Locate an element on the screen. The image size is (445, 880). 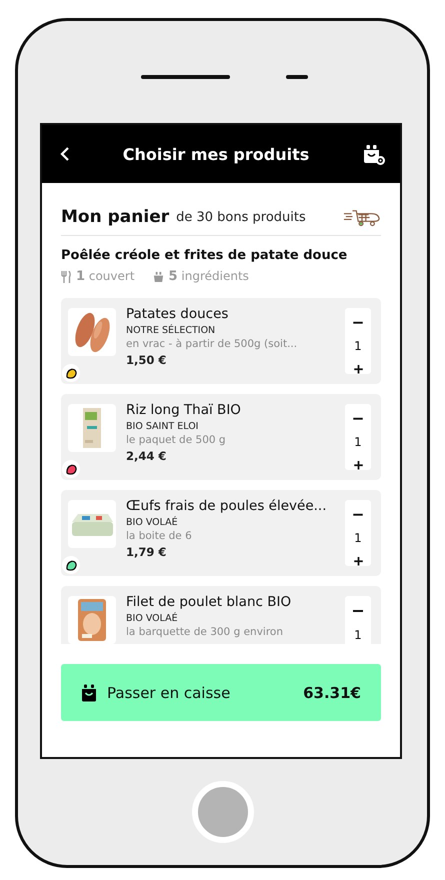
ingredients-count: 5 ingrédients is located at coordinates (208, 276).